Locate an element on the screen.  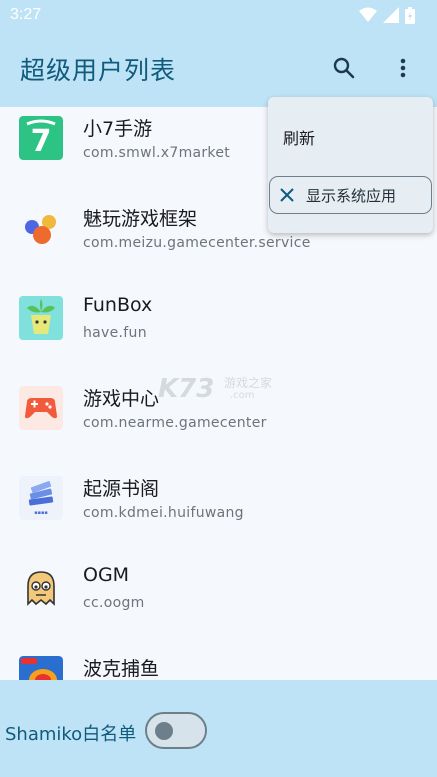
status-icons is located at coordinates (387, 15).